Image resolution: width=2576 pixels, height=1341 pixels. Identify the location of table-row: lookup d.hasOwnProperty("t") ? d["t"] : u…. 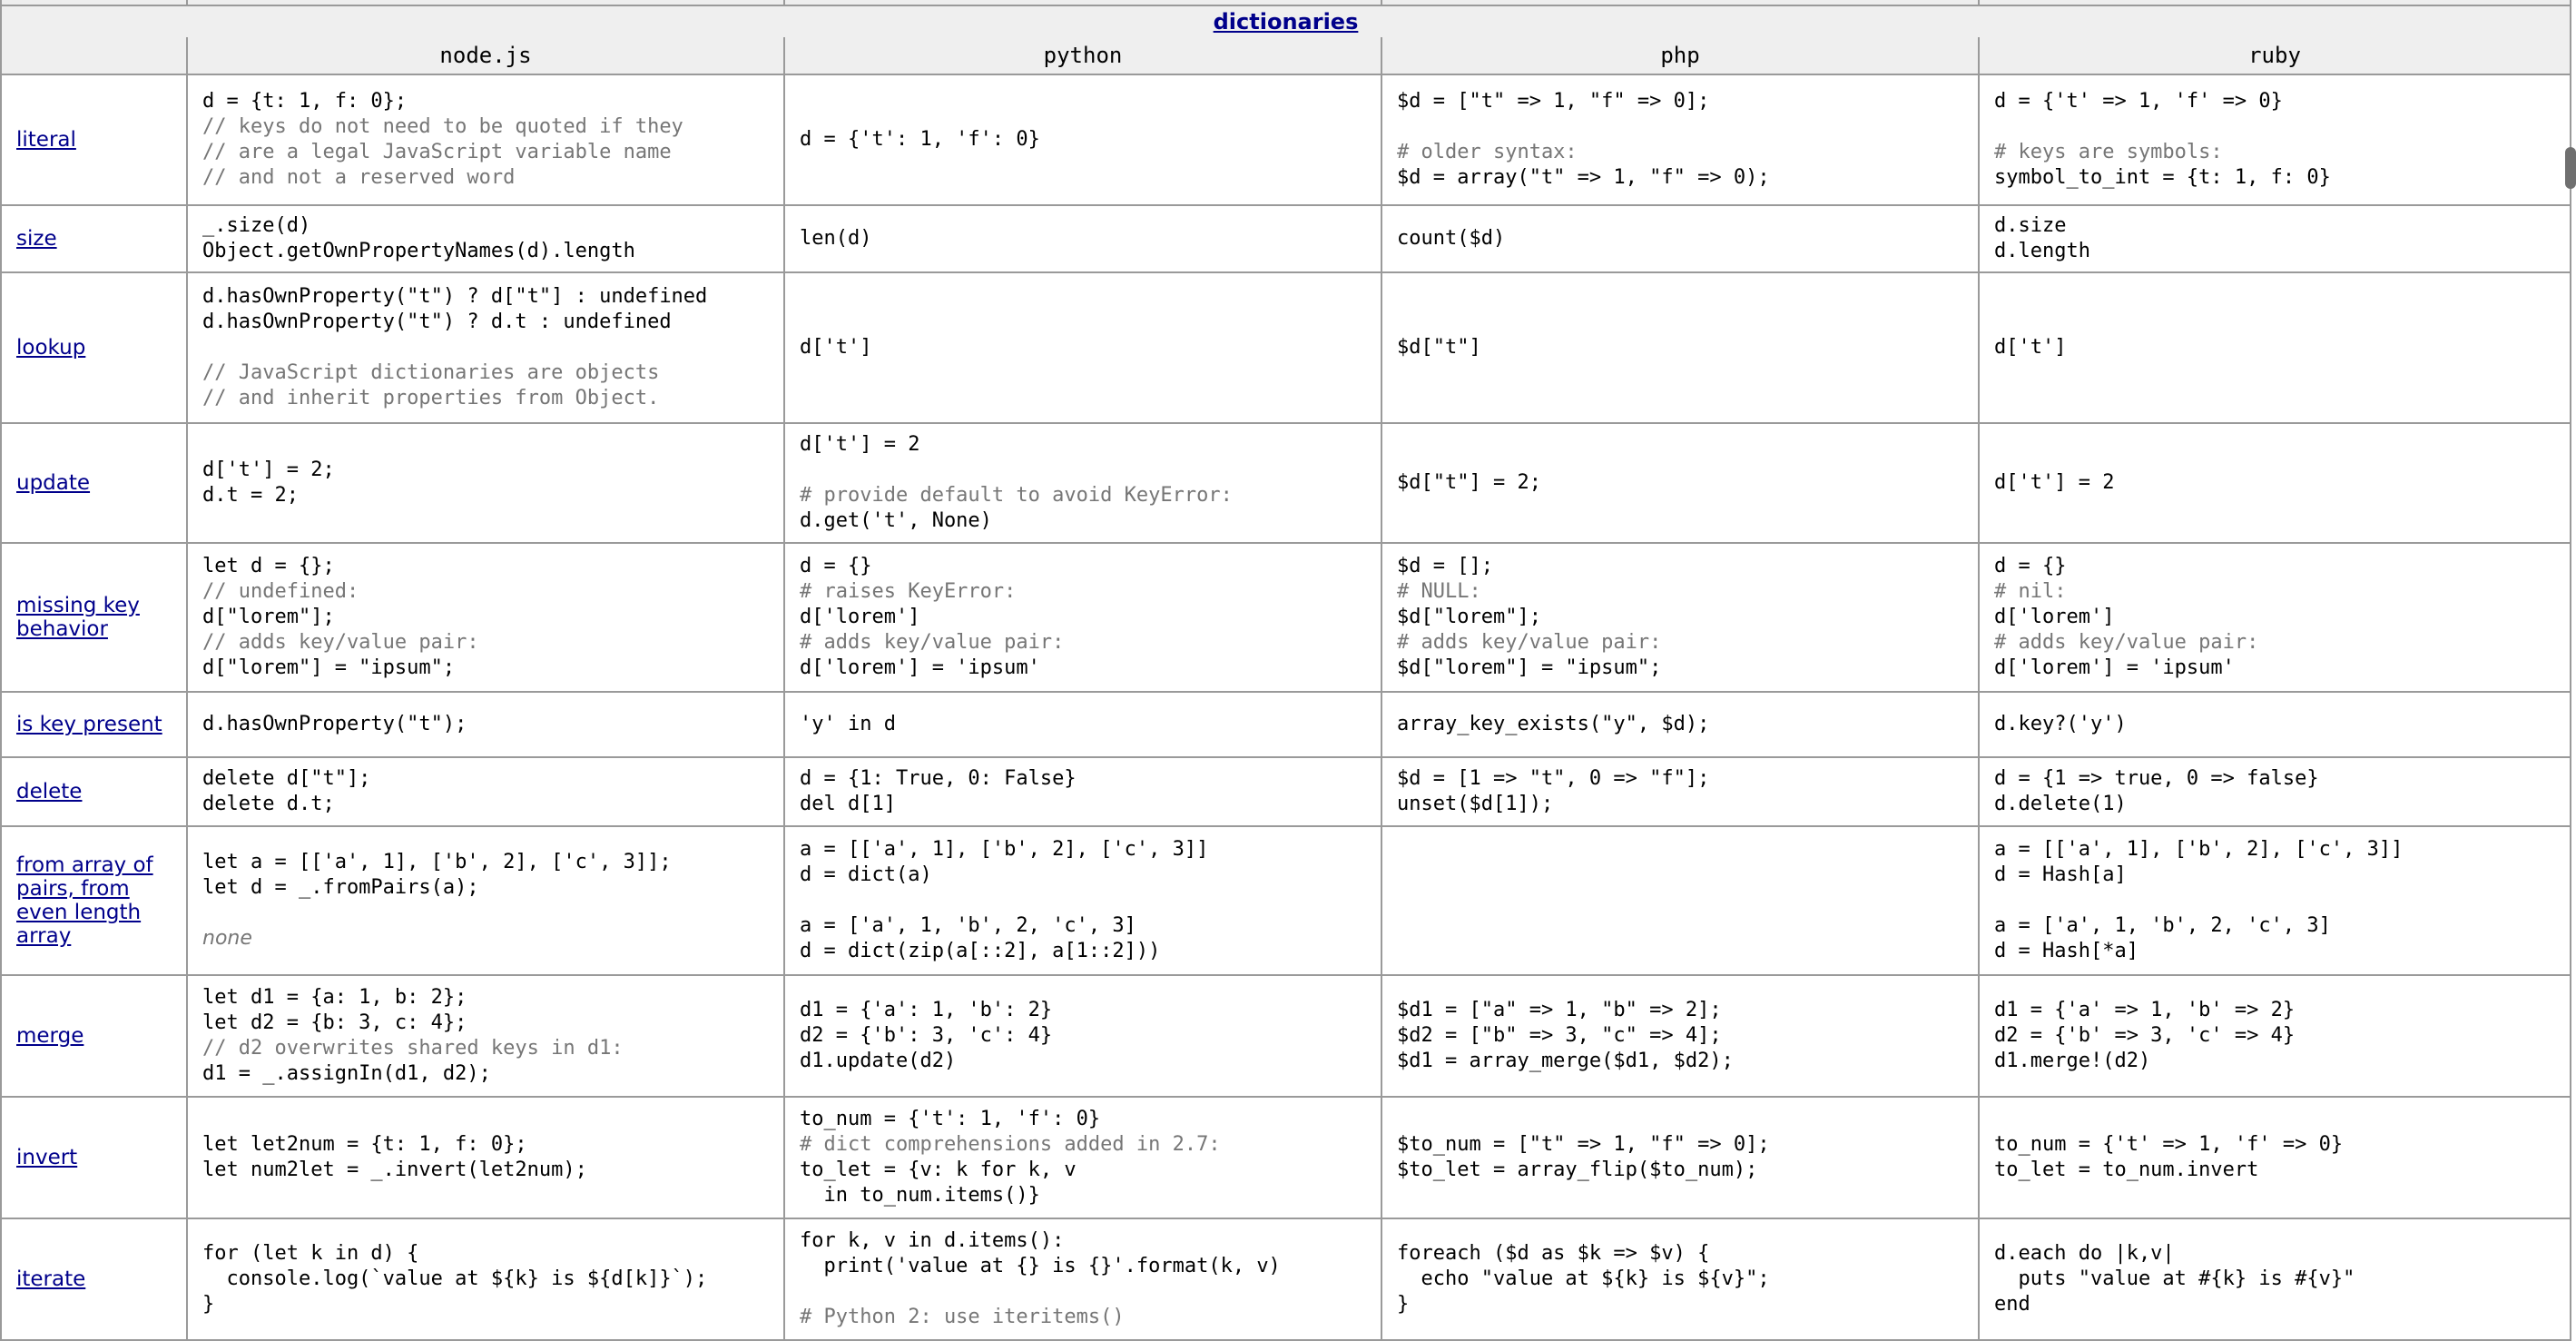
(1285, 347).